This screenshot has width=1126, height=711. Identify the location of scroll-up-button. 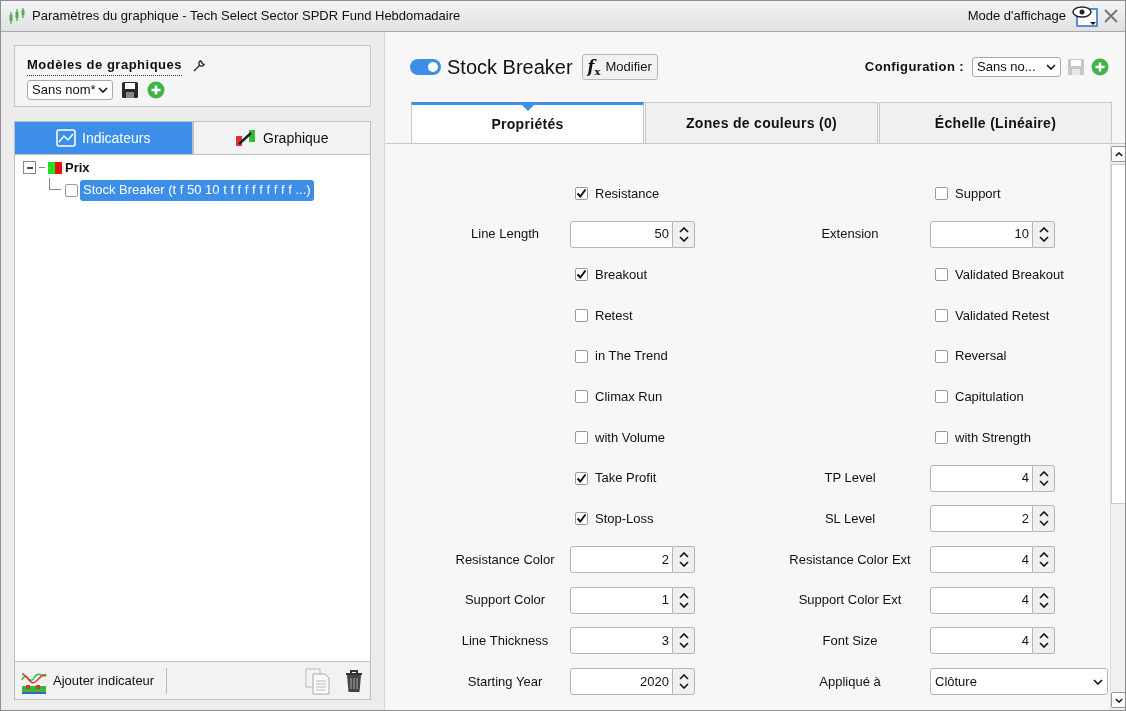
(1118, 154).